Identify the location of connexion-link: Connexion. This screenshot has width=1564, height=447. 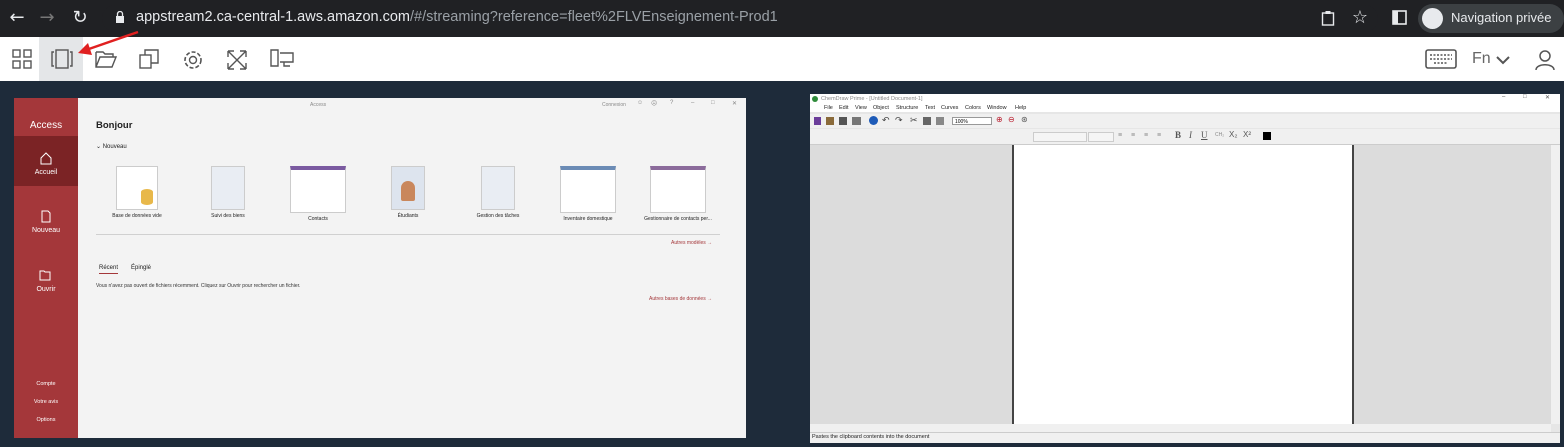
(614, 105).